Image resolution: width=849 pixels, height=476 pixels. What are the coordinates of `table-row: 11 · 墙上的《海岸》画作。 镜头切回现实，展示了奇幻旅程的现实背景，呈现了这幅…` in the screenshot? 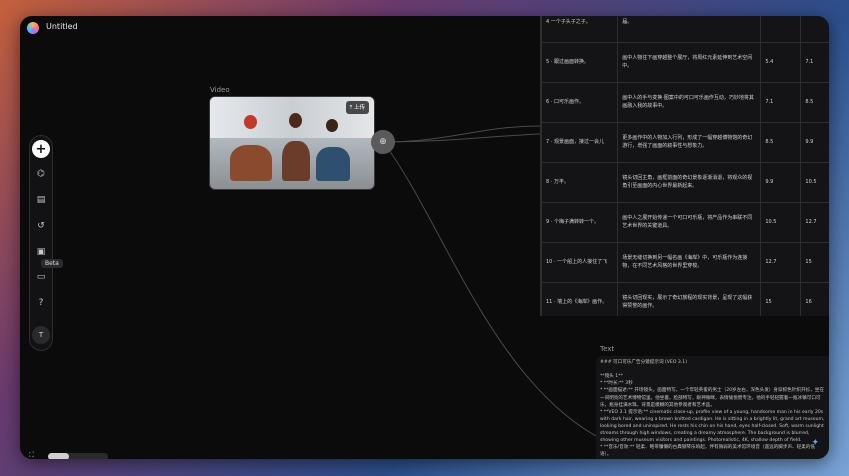 It's located at (685, 299).